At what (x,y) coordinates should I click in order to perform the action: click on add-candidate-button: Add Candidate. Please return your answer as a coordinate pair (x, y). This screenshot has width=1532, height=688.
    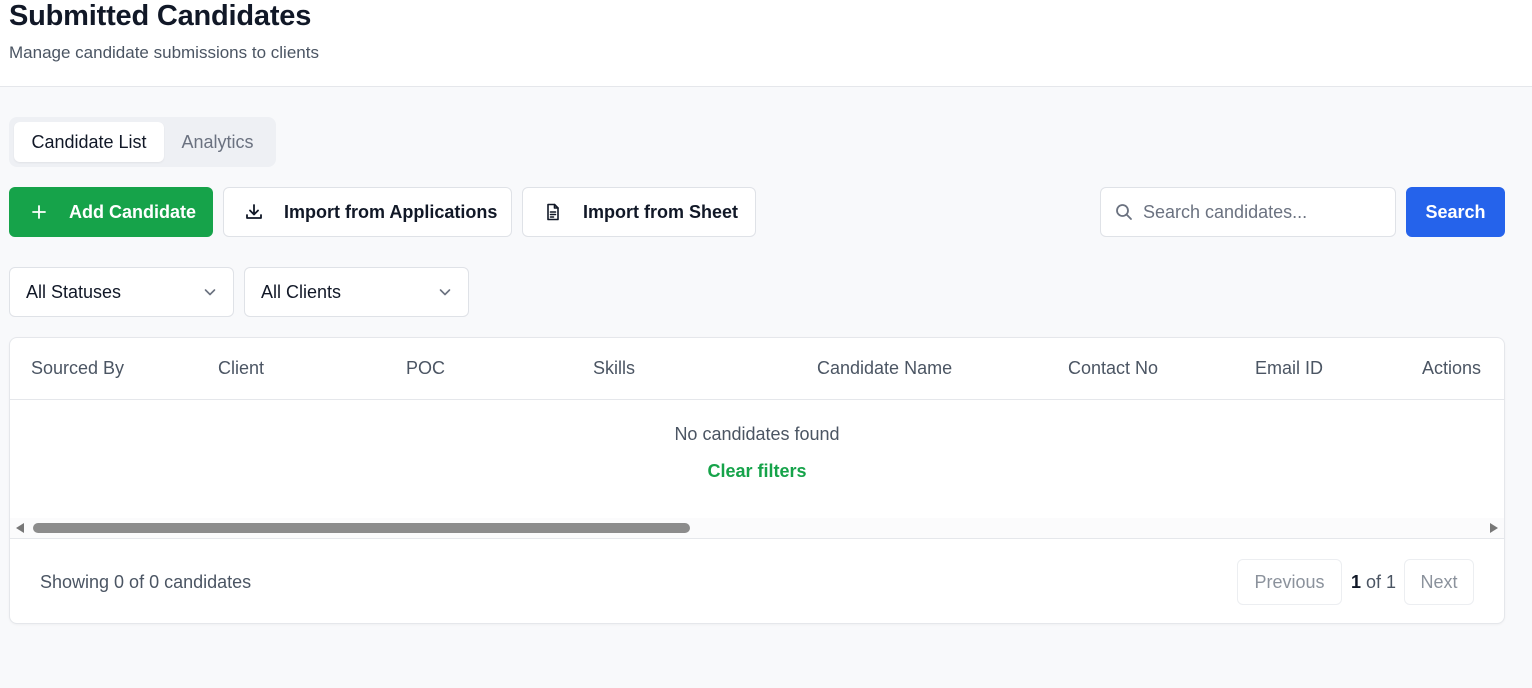
    Looking at the image, I should click on (111, 212).